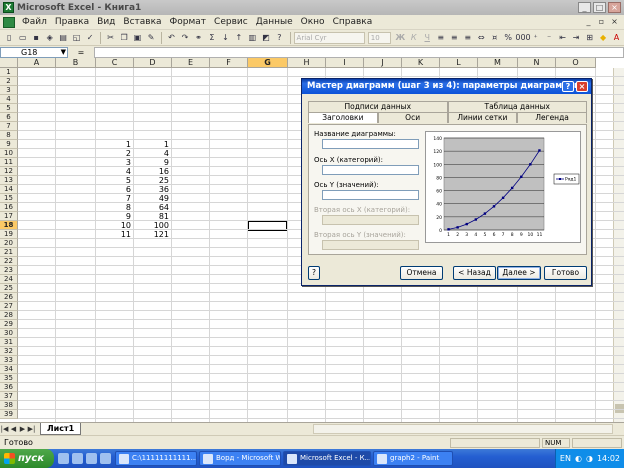  I want to click on column-header: K, so click(421, 63).